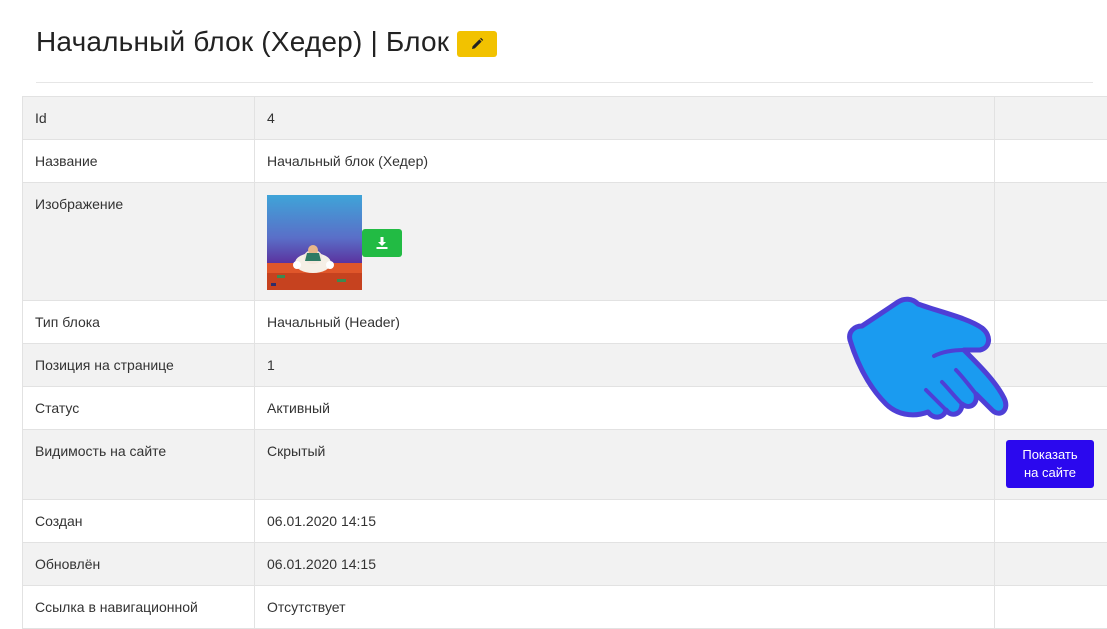 The width and height of the screenshot is (1107, 629). I want to click on row-label: Ссылка в навигационной, so click(139, 607).